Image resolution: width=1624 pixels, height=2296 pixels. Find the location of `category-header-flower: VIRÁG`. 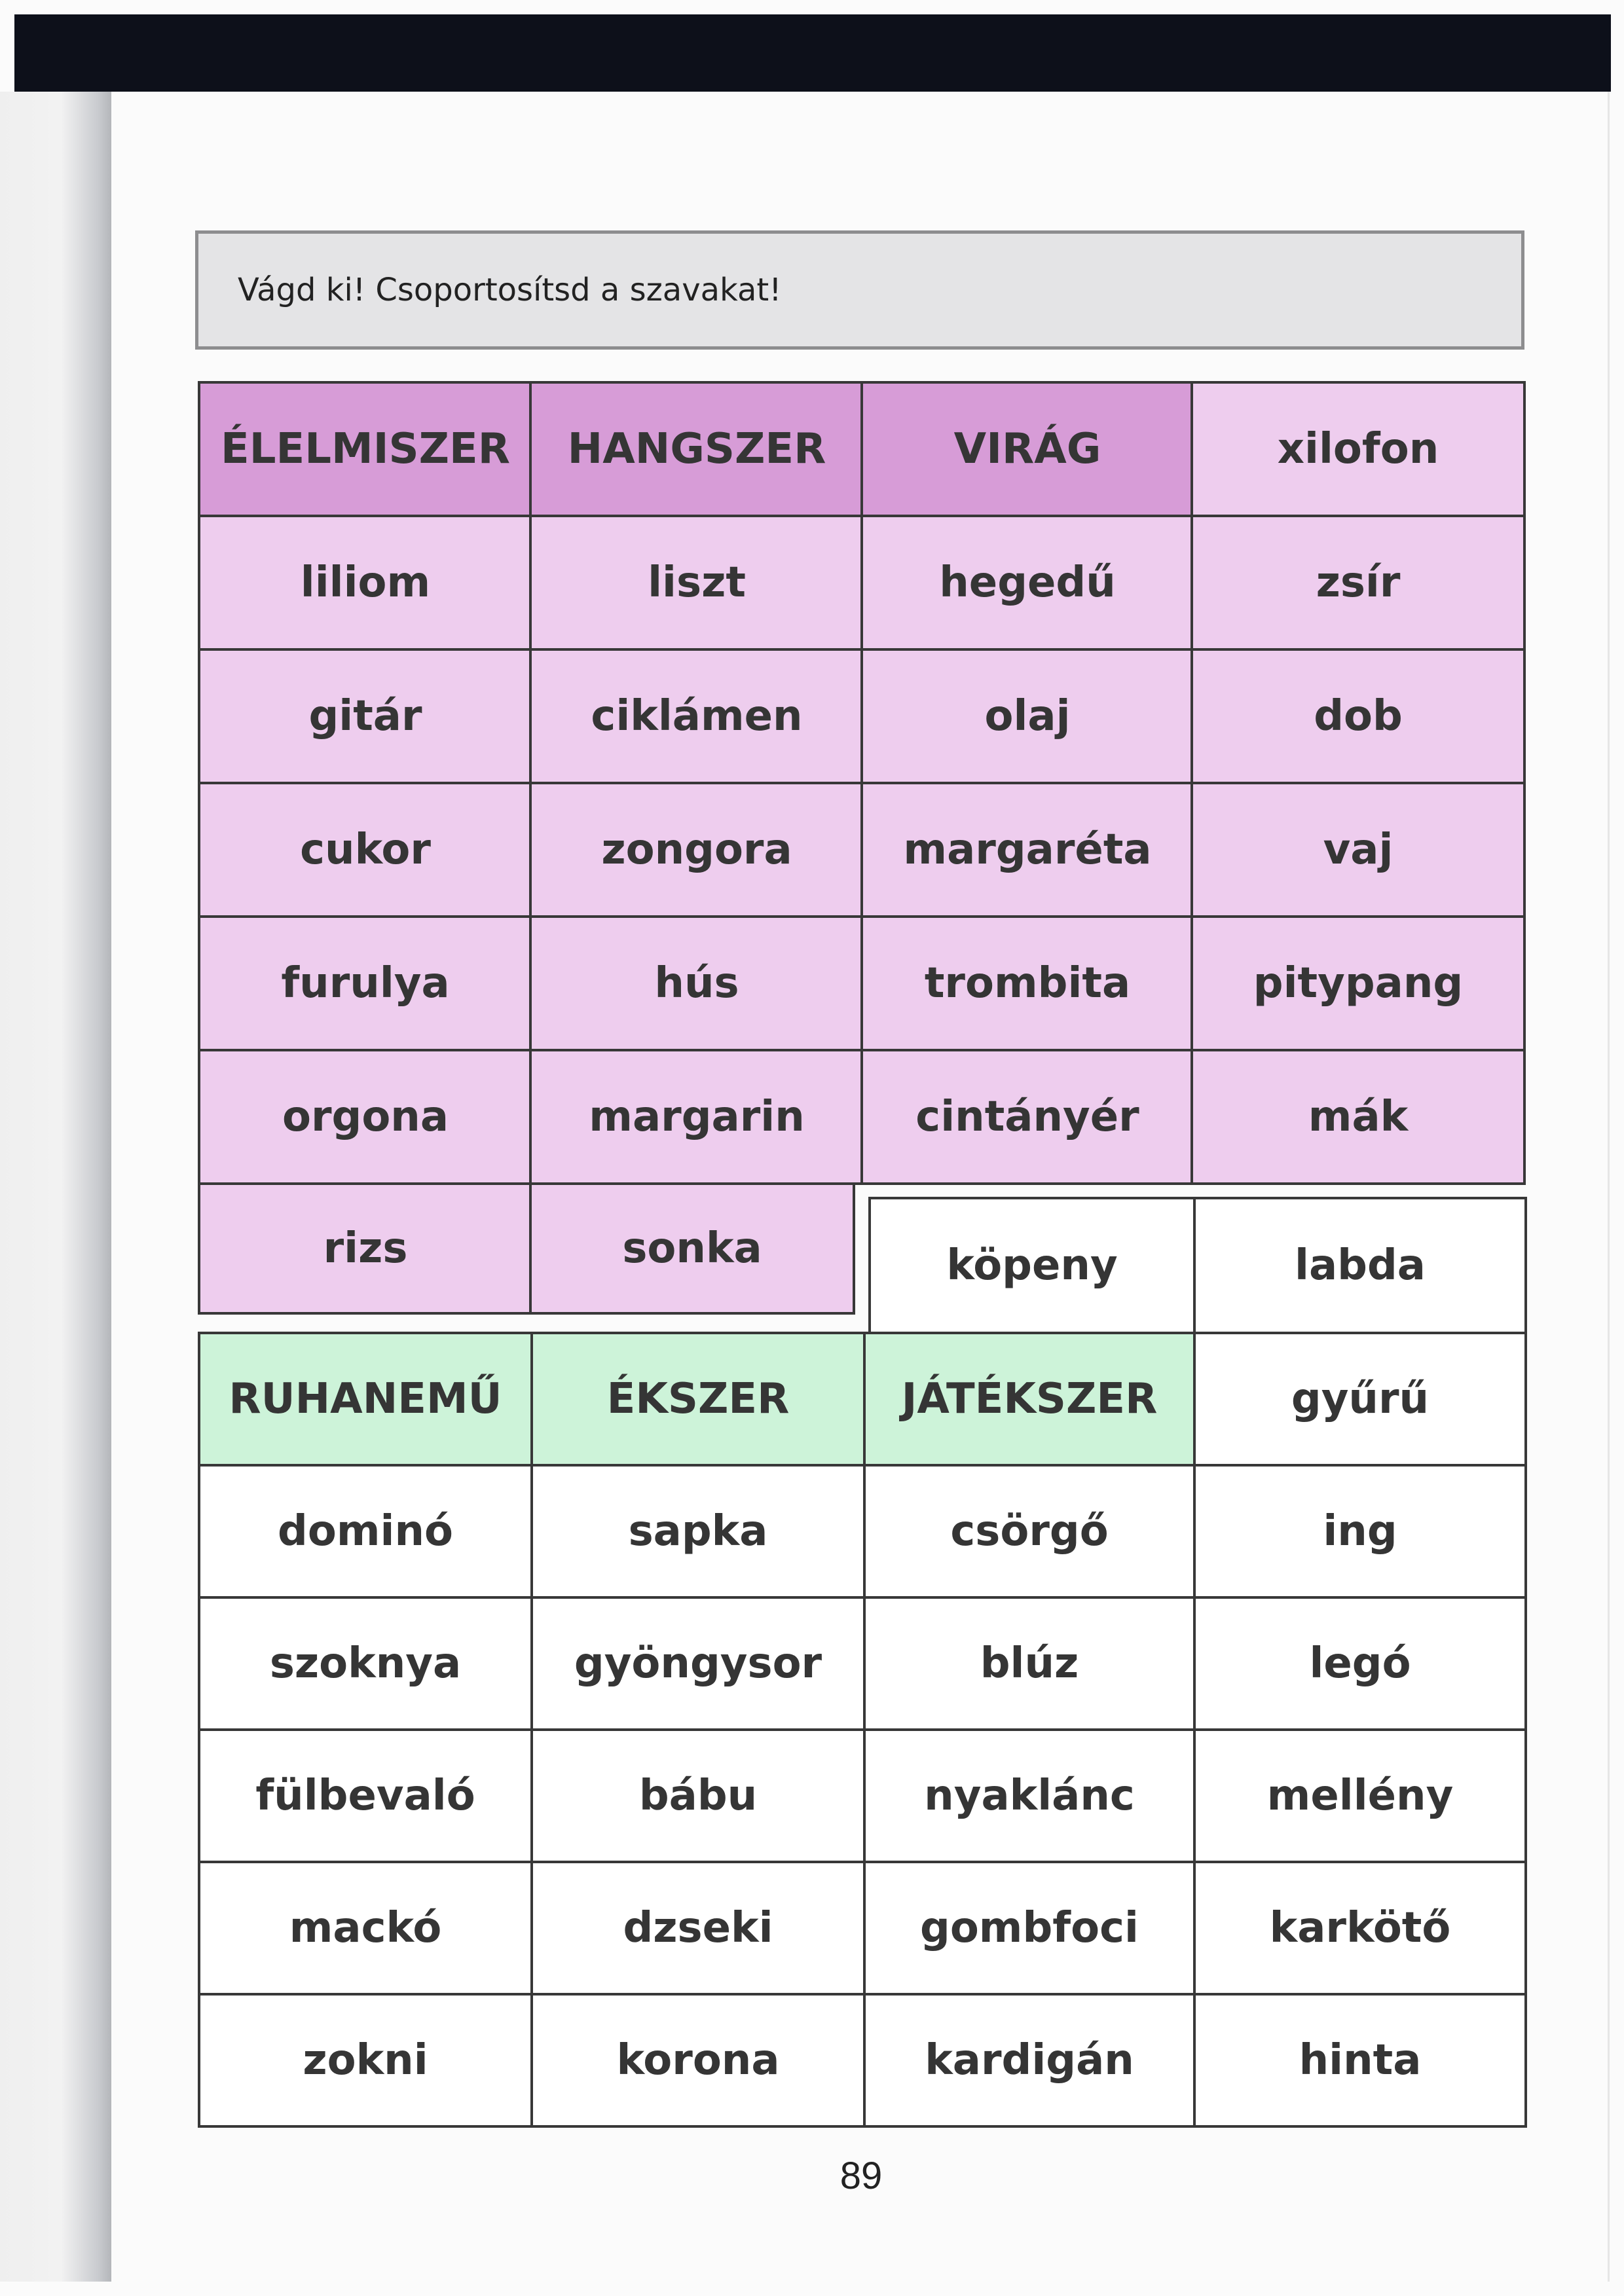

category-header-flower: VIRÁG is located at coordinates (1027, 449).